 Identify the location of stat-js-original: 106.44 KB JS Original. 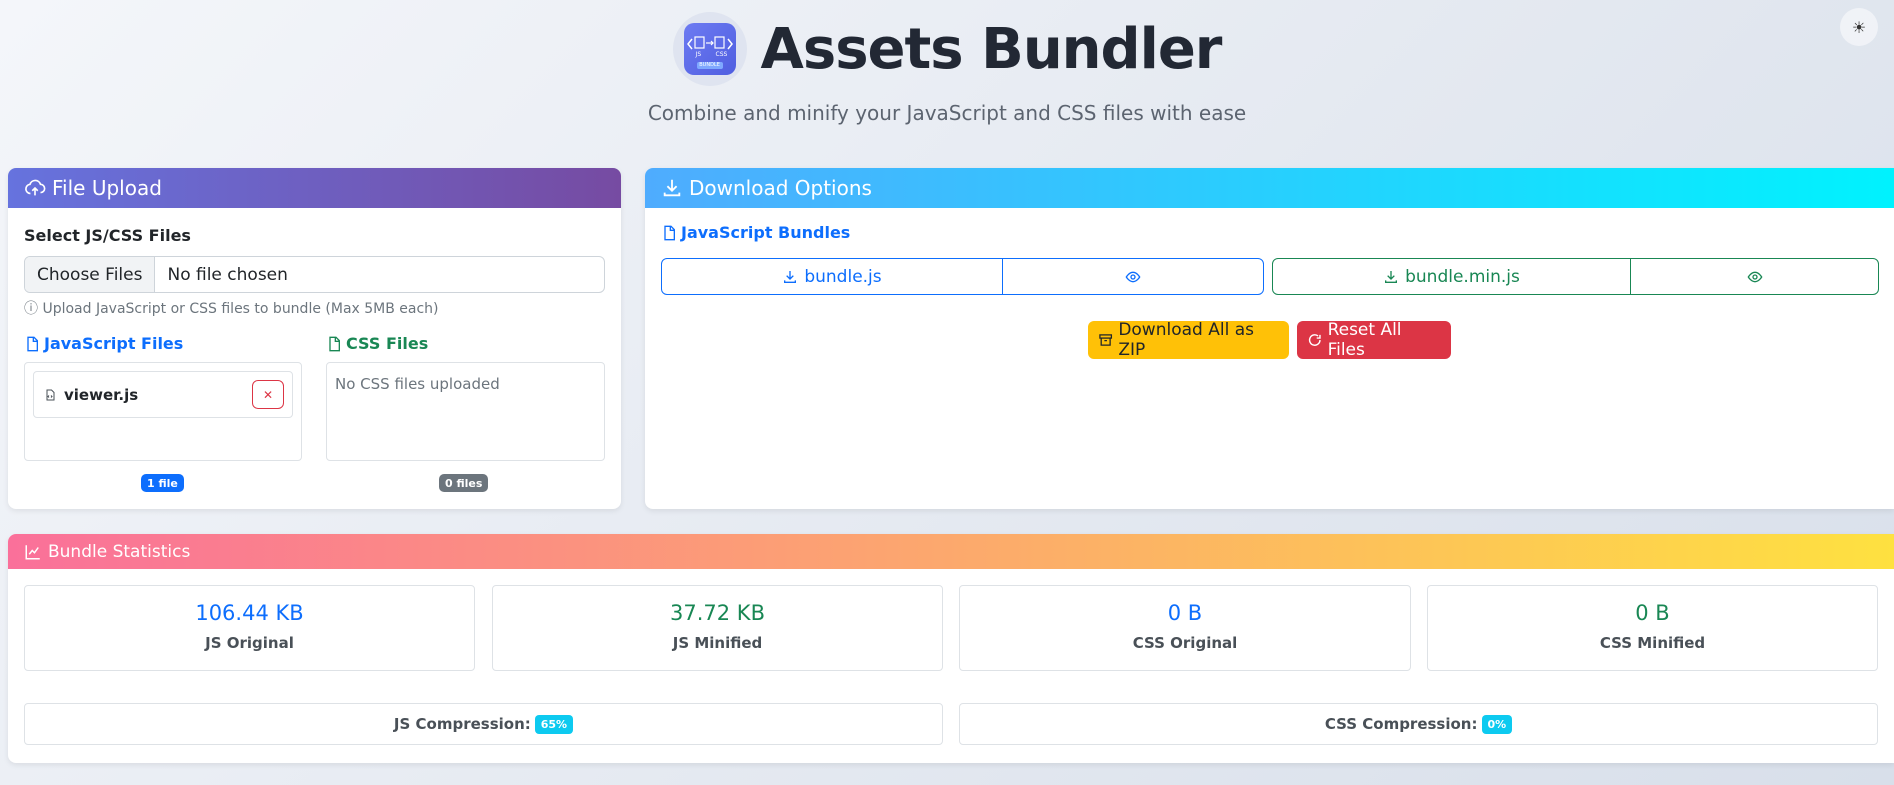
(249, 628).